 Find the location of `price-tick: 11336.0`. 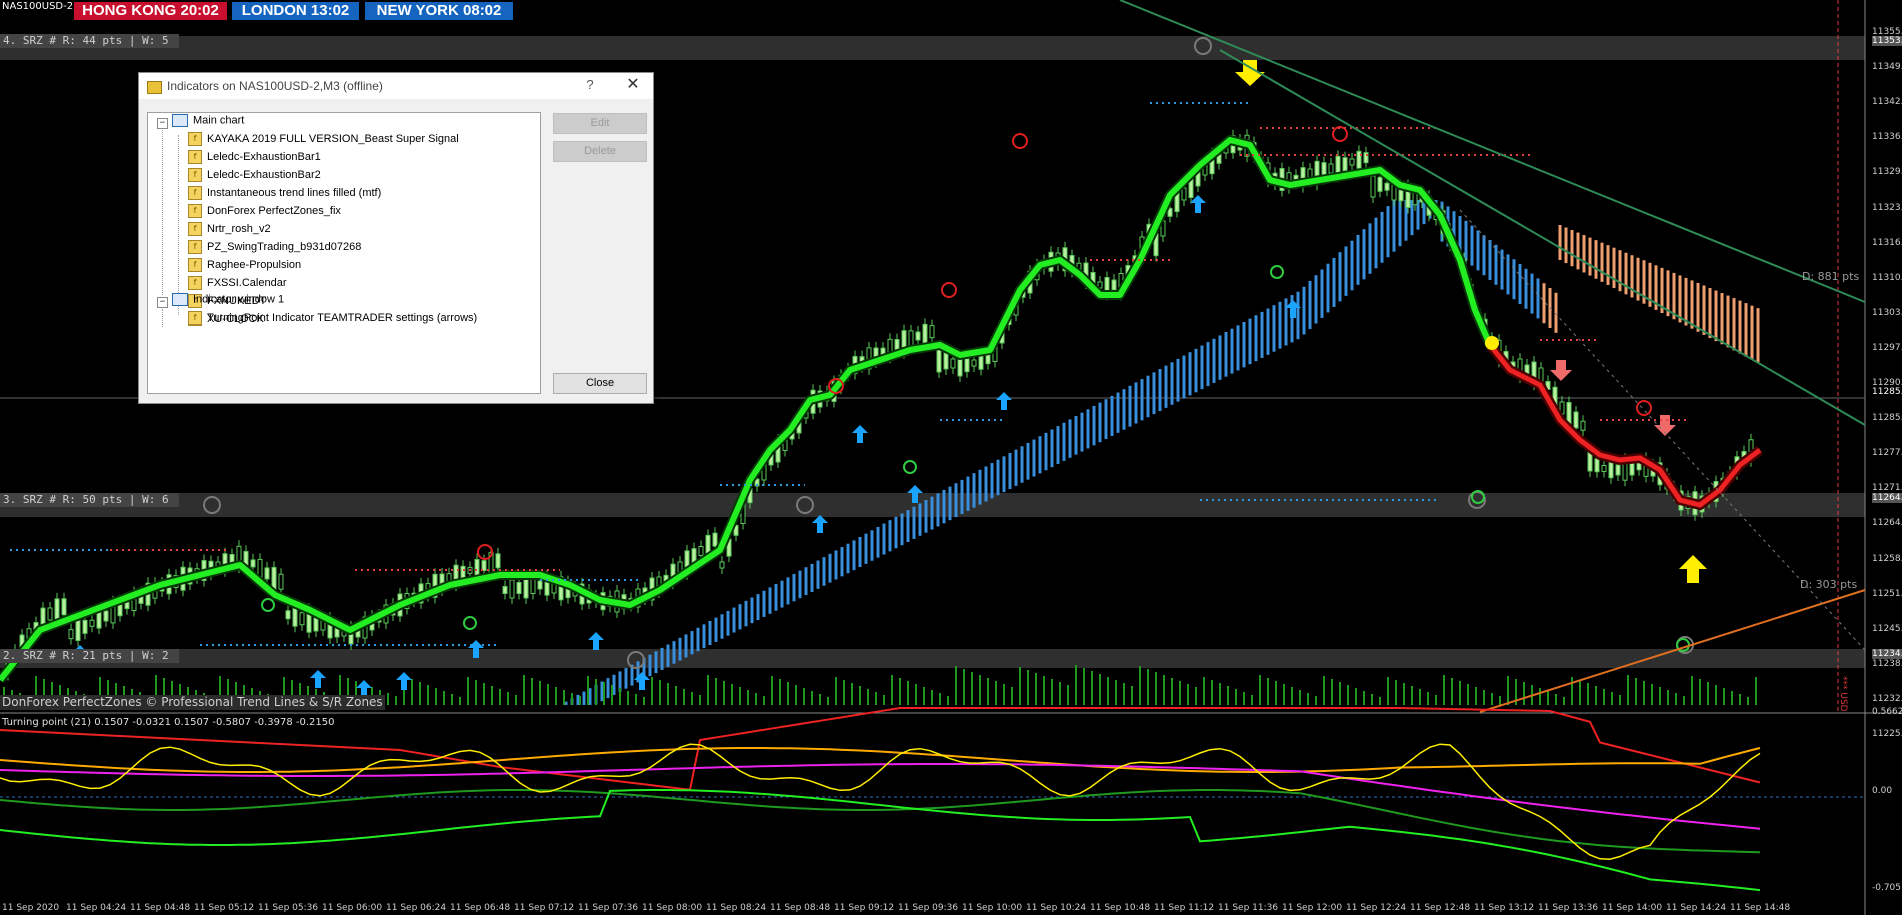

price-tick: 11336.0 is located at coordinates (1887, 137).